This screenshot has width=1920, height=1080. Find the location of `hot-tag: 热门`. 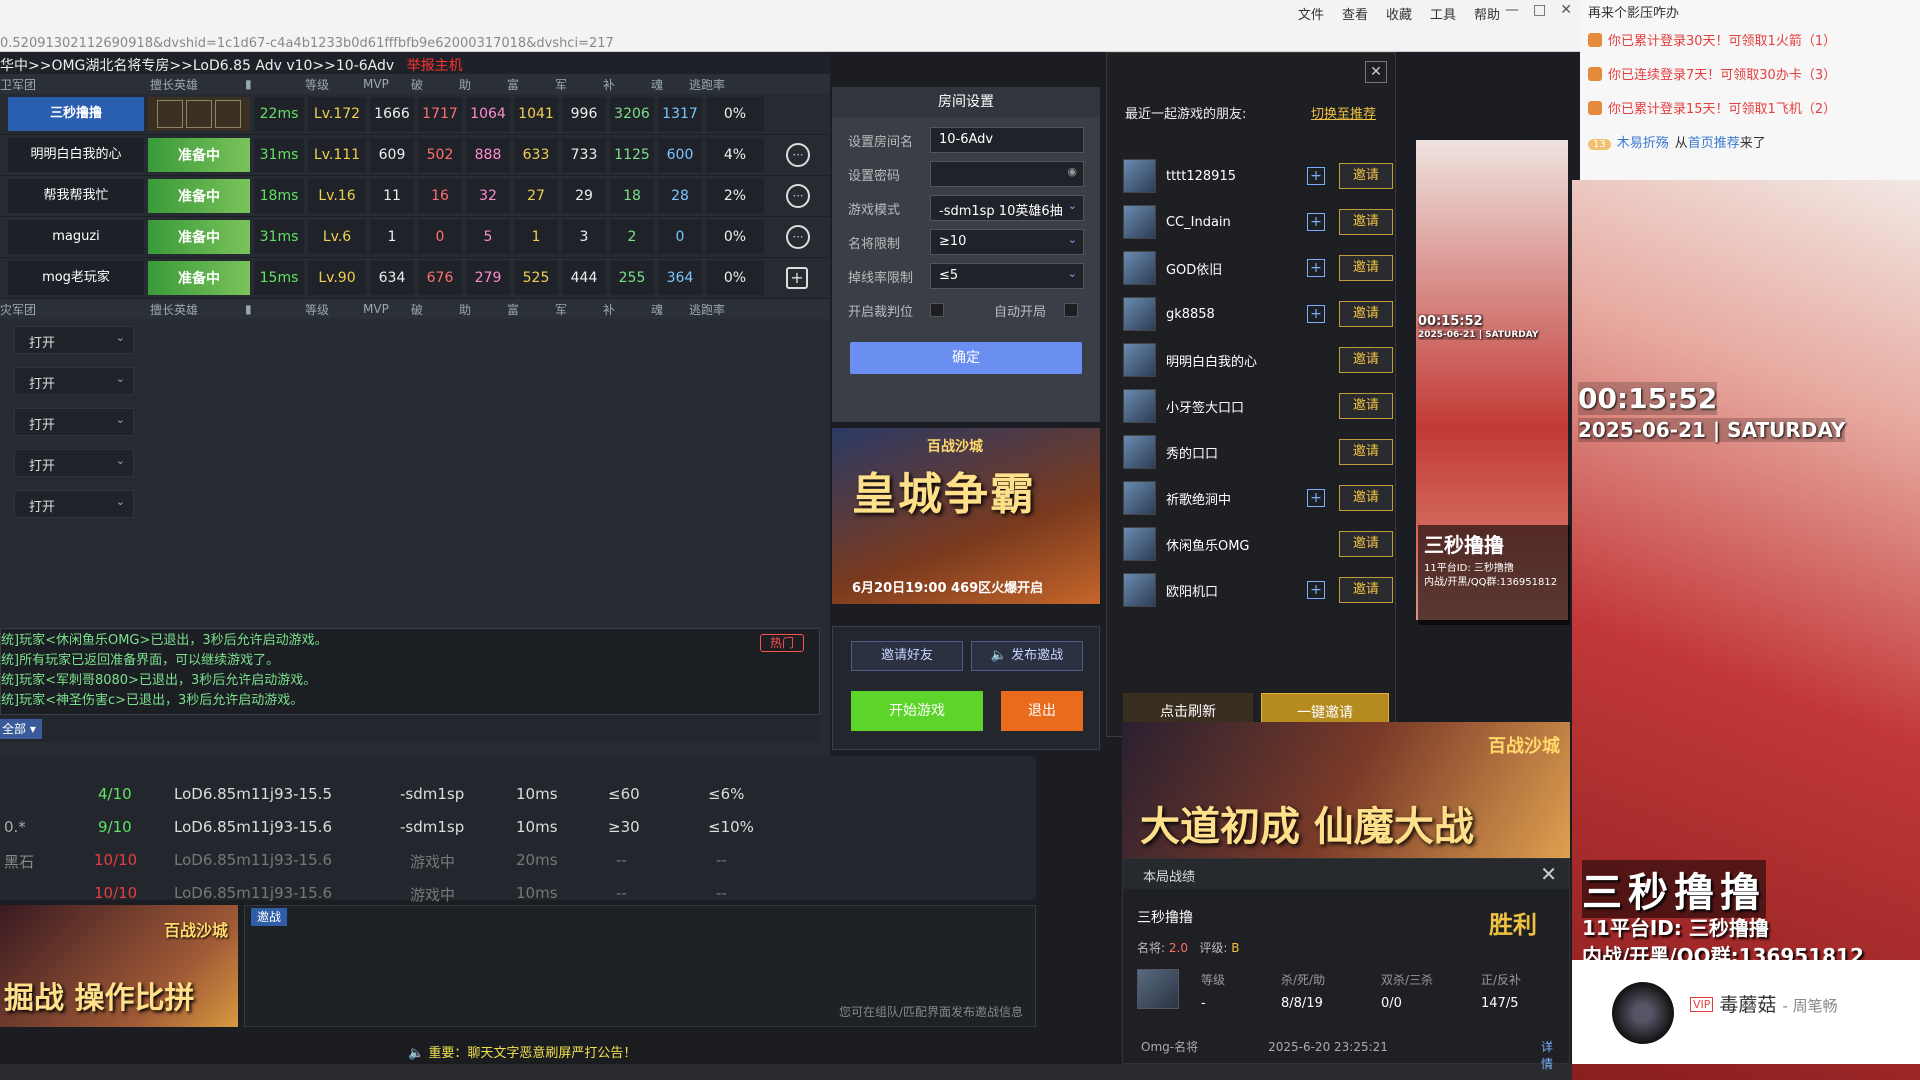

hot-tag: 热门 is located at coordinates (782, 643).